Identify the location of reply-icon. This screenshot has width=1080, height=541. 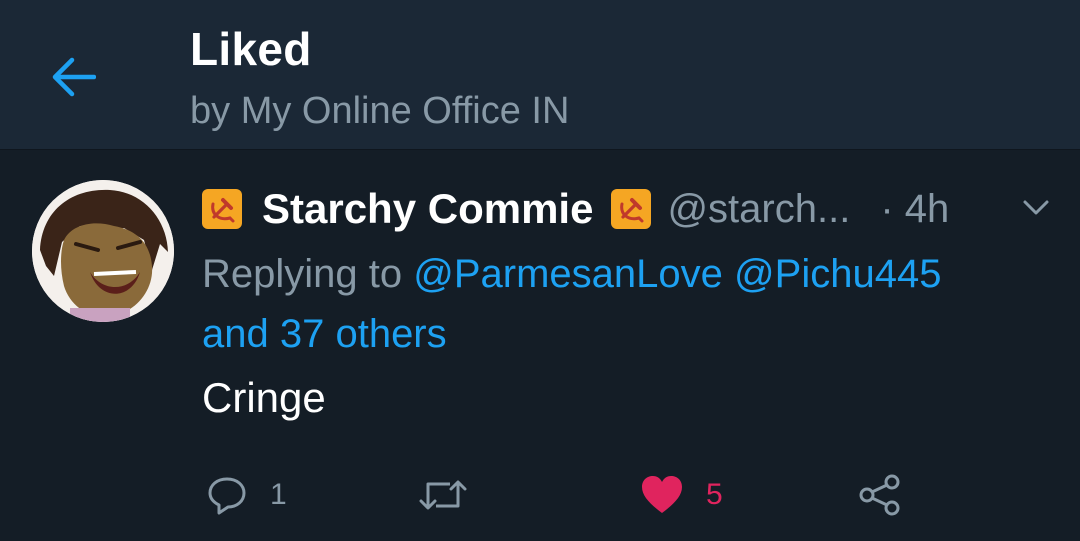
(227, 496).